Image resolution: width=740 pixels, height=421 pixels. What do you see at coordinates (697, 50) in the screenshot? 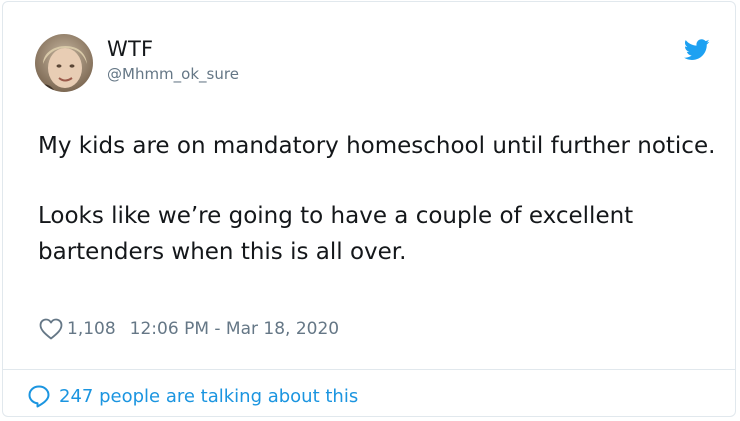
I see `twitter-bird-icon` at bounding box center [697, 50].